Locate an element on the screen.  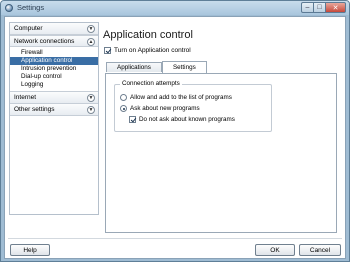
allow-and-add-label: Allow and add to the list of programs is located at coordinates (181, 97).